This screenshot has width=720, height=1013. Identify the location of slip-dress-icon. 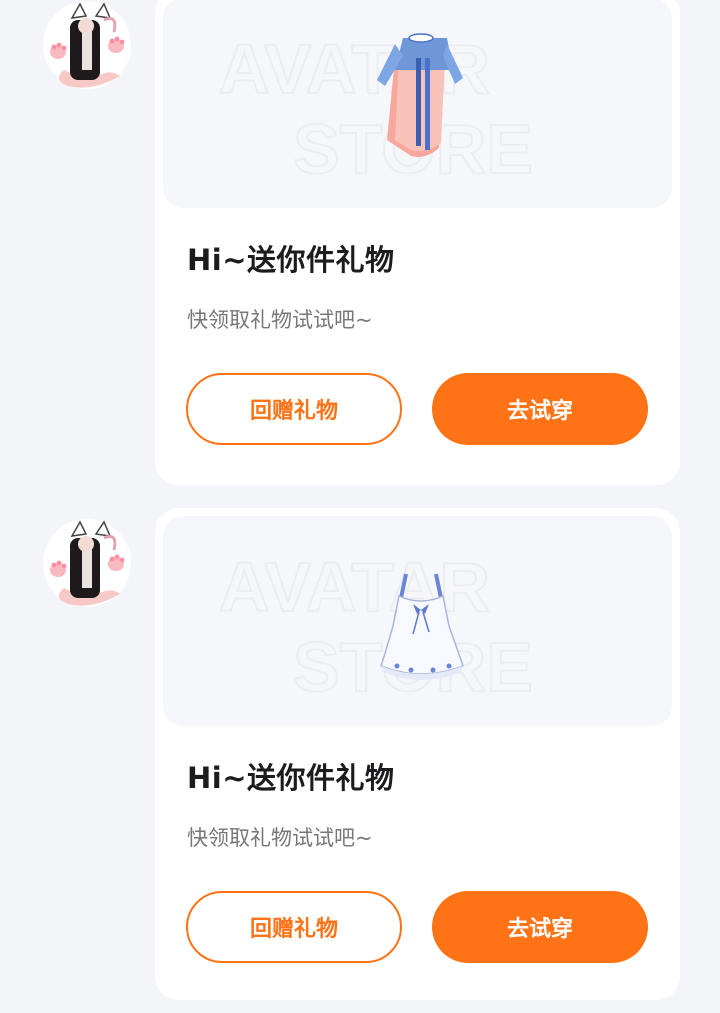
(417, 621).